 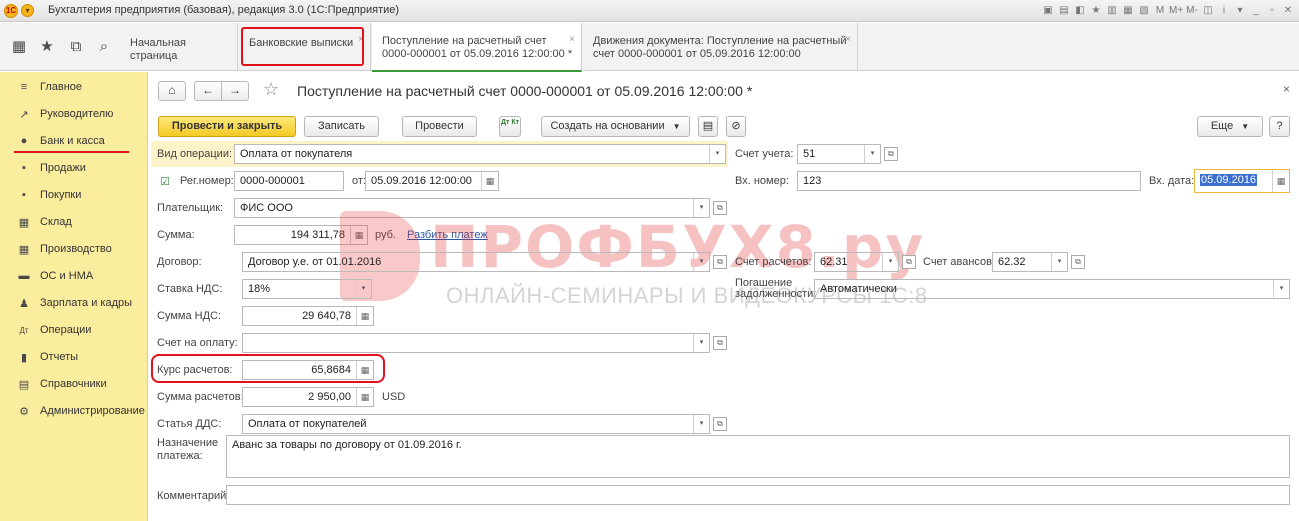 What do you see at coordinates (1176, 10) in the screenshot?
I see `memory-plus-icon: M+` at bounding box center [1176, 10].